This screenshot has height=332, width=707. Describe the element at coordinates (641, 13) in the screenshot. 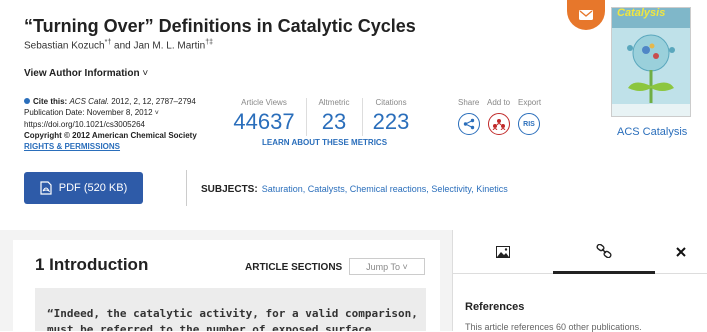

I see `journal-cover-title: Catalysis` at that location.